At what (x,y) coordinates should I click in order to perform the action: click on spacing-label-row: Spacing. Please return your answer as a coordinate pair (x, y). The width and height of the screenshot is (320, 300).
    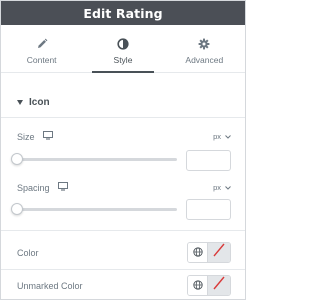
    Looking at the image, I should click on (42, 187).